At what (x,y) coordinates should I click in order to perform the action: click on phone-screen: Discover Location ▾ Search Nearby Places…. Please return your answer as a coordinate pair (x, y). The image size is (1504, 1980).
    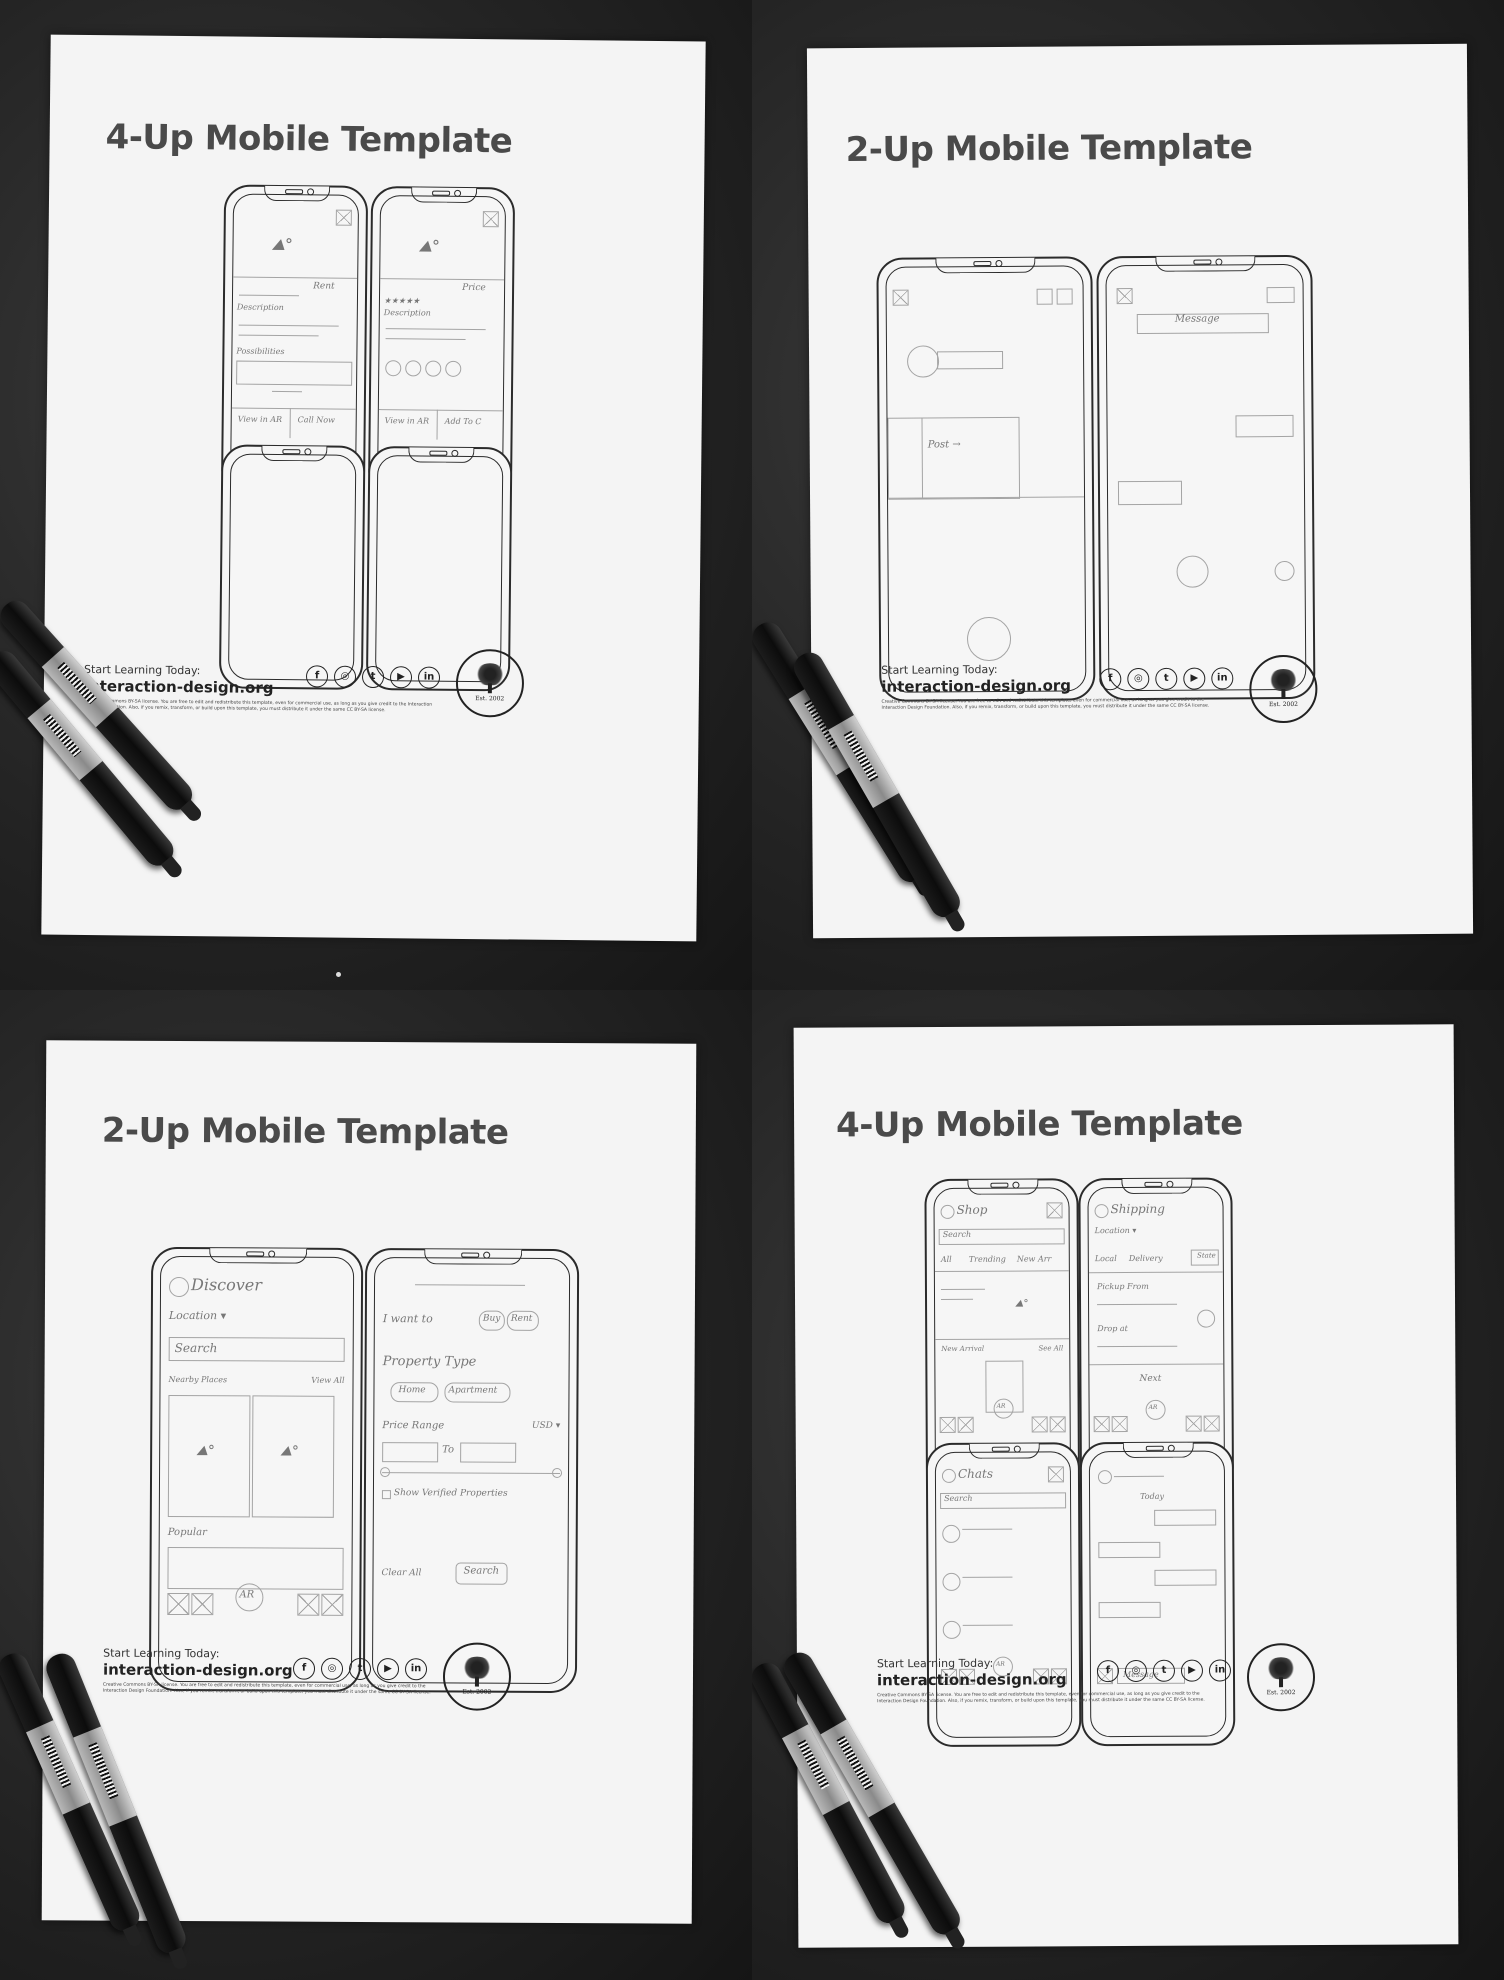
    Looking at the image, I should click on (256, 1469).